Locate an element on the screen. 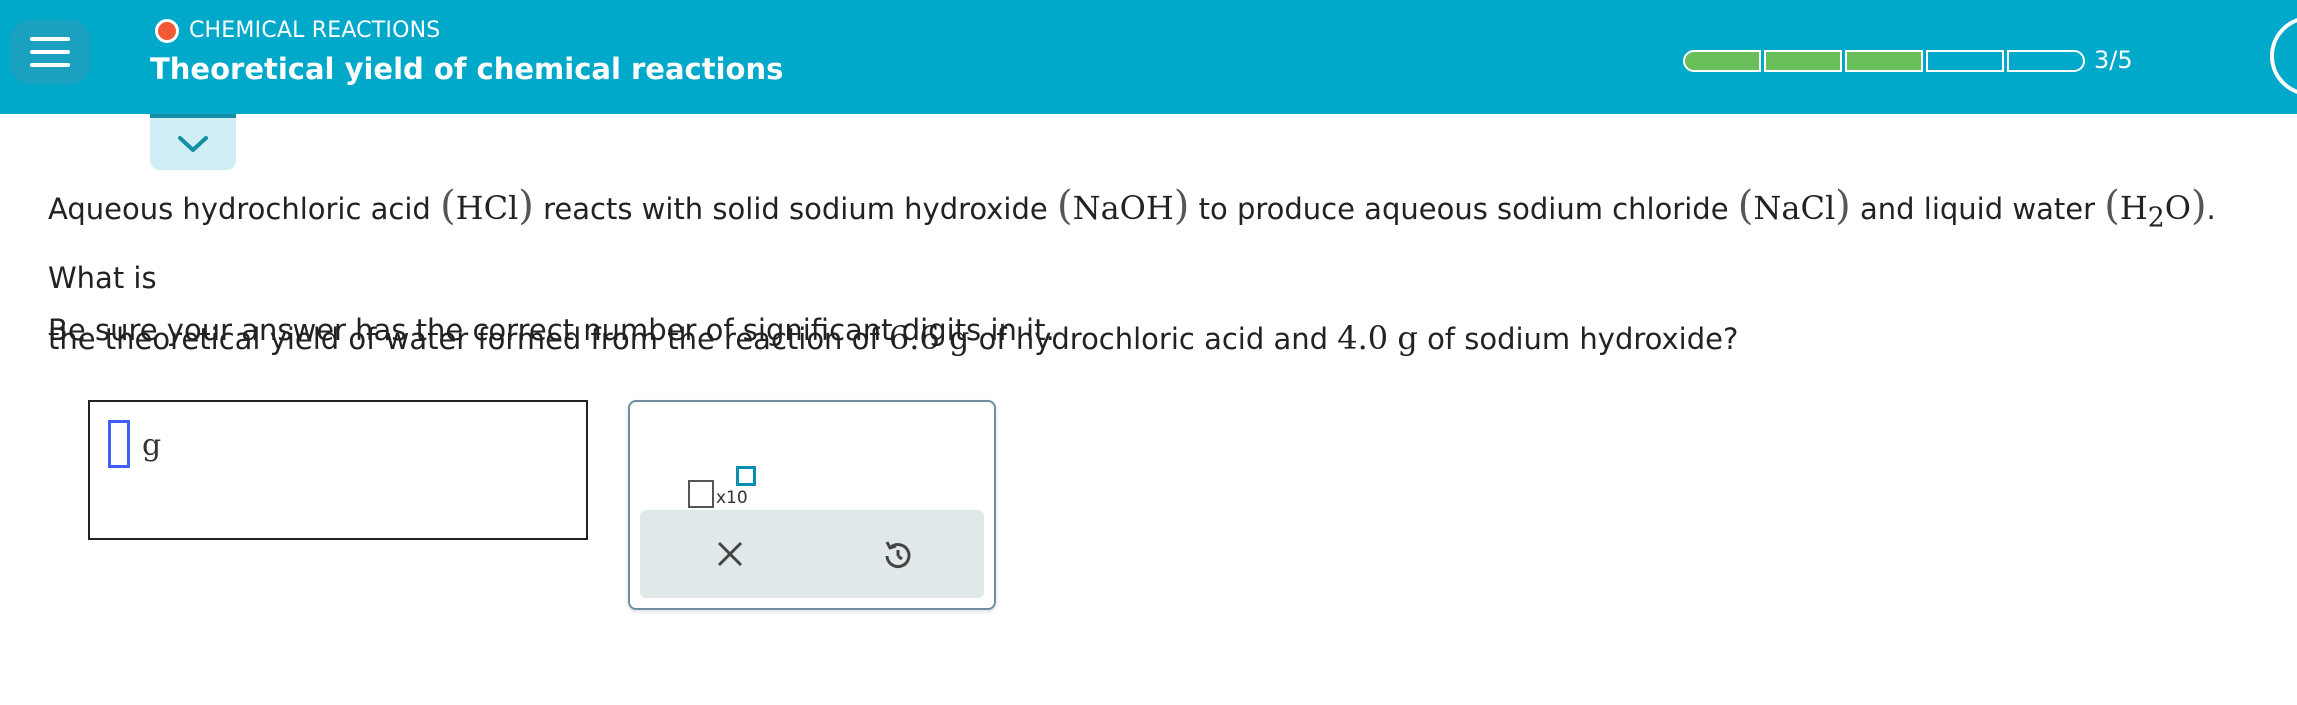  formula-h2o: H2O is located at coordinates (2155, 211).